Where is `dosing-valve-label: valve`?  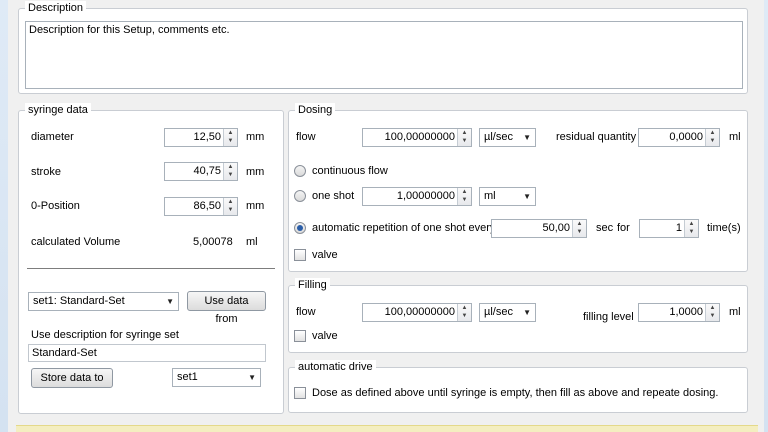 dosing-valve-label: valve is located at coordinates (325, 255).